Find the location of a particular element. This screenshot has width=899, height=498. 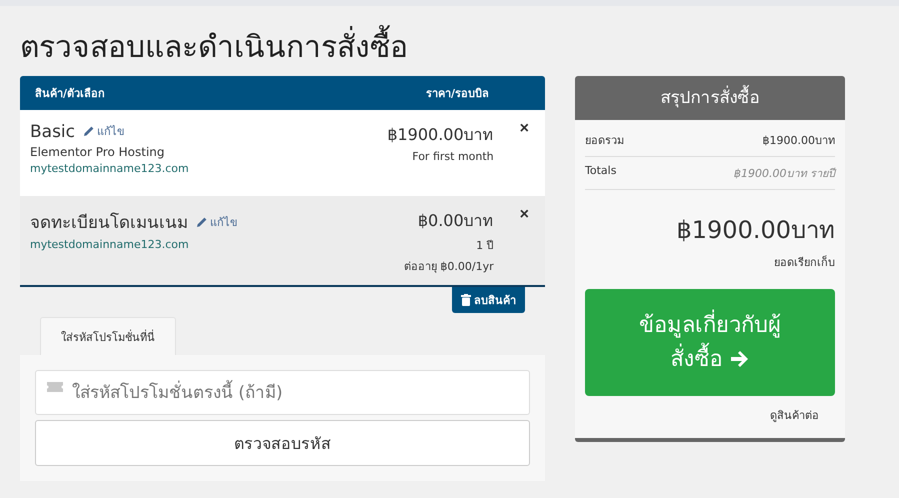

column-header: ราคา/รอบบิล is located at coordinates (457, 94).